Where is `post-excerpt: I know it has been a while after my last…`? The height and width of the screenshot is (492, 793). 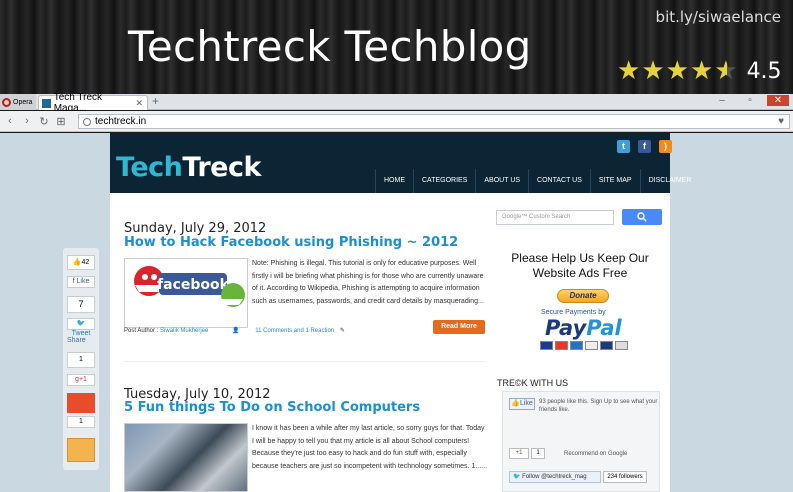
post-excerpt: I know it has been a while after my last… is located at coordinates (370, 447).